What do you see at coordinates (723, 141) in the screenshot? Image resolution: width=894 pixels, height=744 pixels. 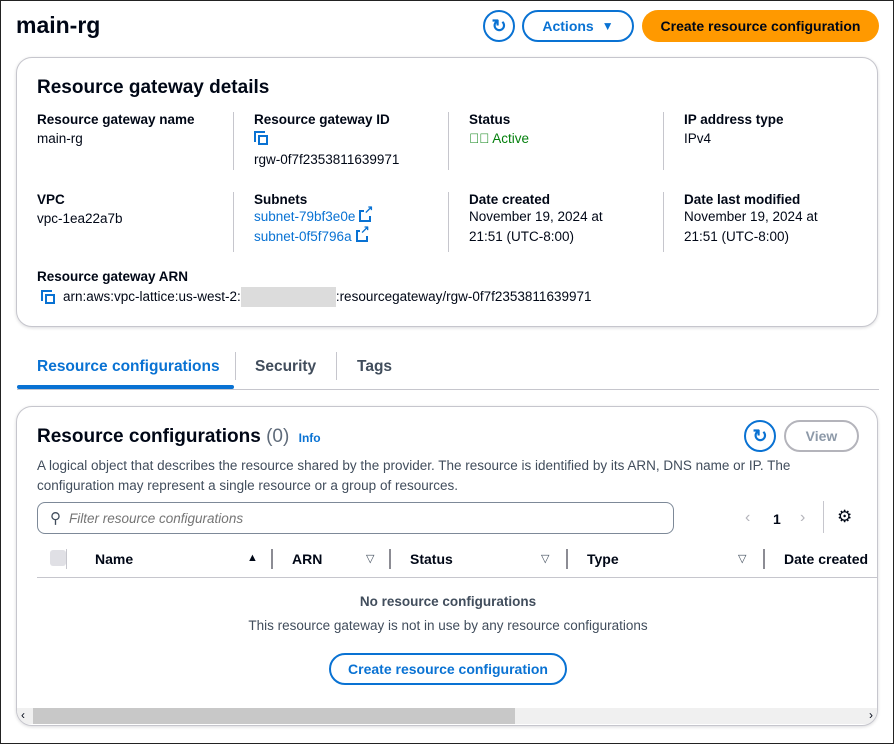 I see `field-ip-type: IP address type IPv4` at bounding box center [723, 141].